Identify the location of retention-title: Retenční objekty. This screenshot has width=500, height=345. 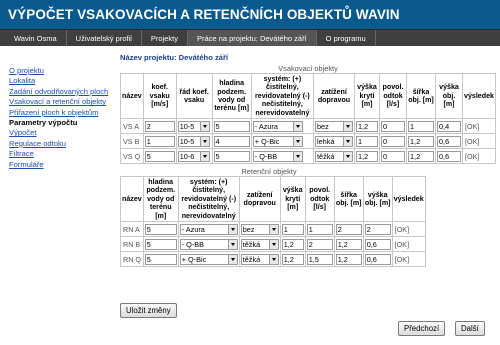
(269, 172).